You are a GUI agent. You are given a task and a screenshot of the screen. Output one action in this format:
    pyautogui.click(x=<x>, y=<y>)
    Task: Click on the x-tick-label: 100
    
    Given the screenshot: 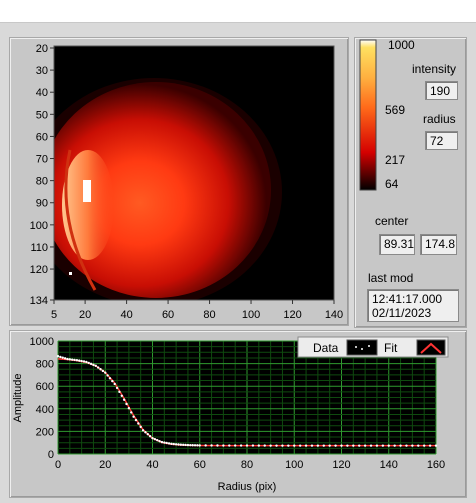 What is the action you would take?
    pyautogui.click(x=294, y=465)
    